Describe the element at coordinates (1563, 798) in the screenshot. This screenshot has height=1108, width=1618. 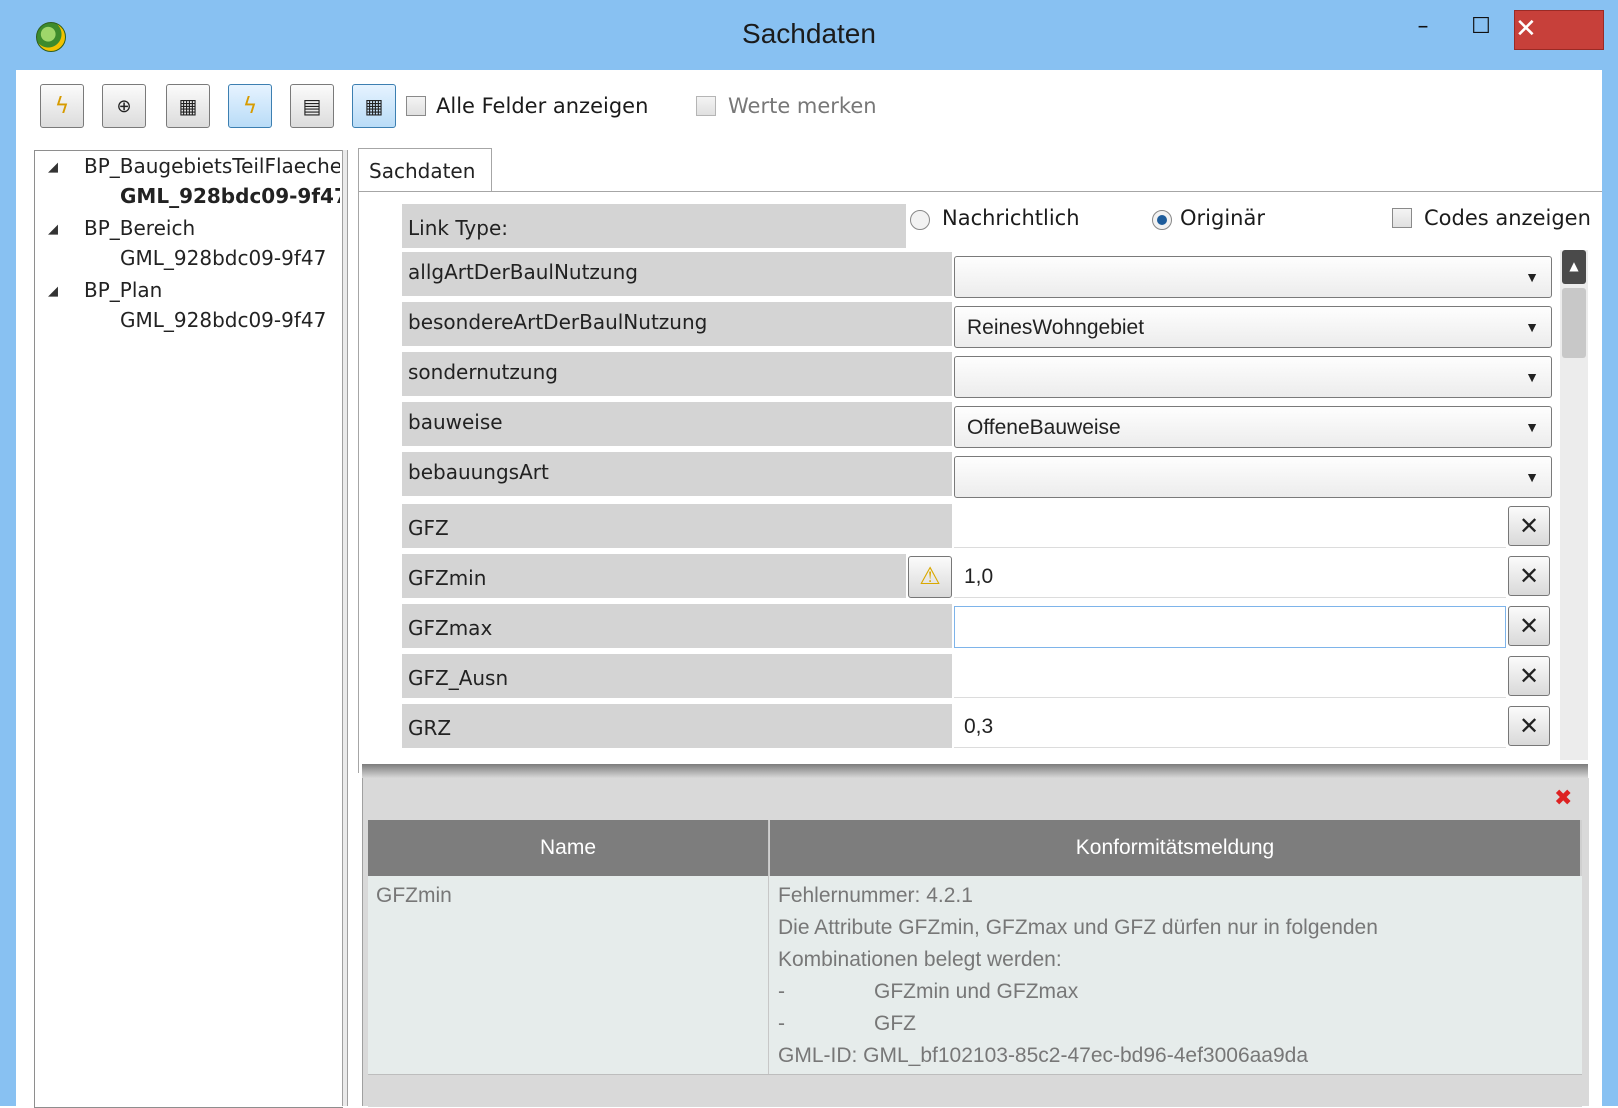
I see `close-panel-icon: ✖` at that location.